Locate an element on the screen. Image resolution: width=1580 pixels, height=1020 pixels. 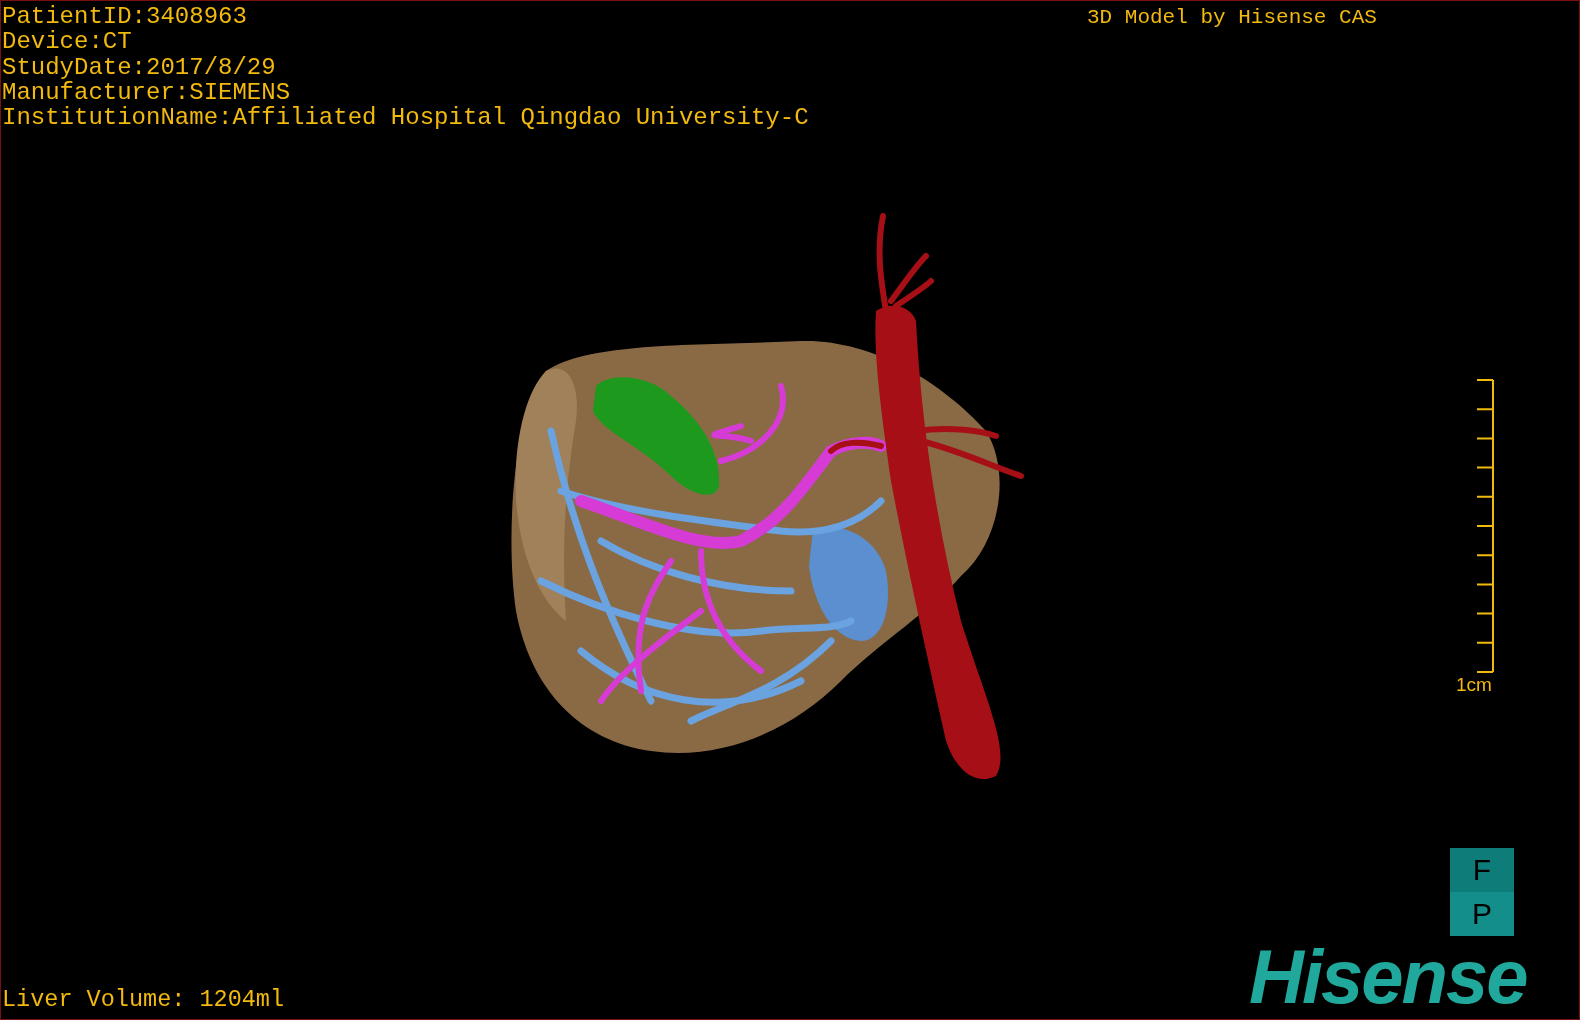
patient-info-line: PatientID:3408963 is located at coordinates (125, 17).